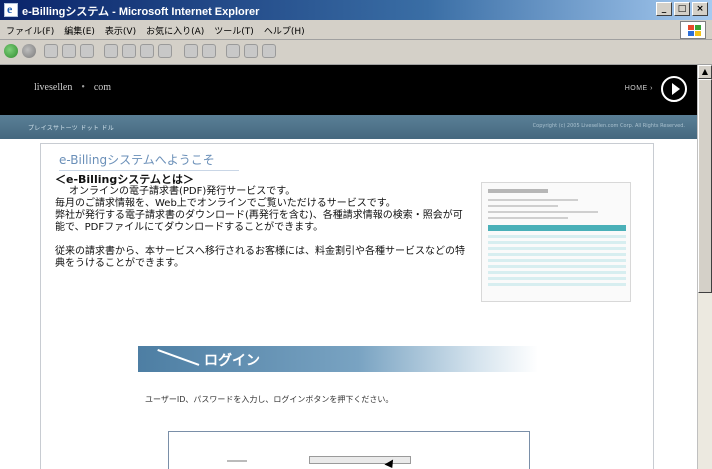  Describe the element at coordinates (165, 51) in the screenshot. I see `history-icon` at that location.